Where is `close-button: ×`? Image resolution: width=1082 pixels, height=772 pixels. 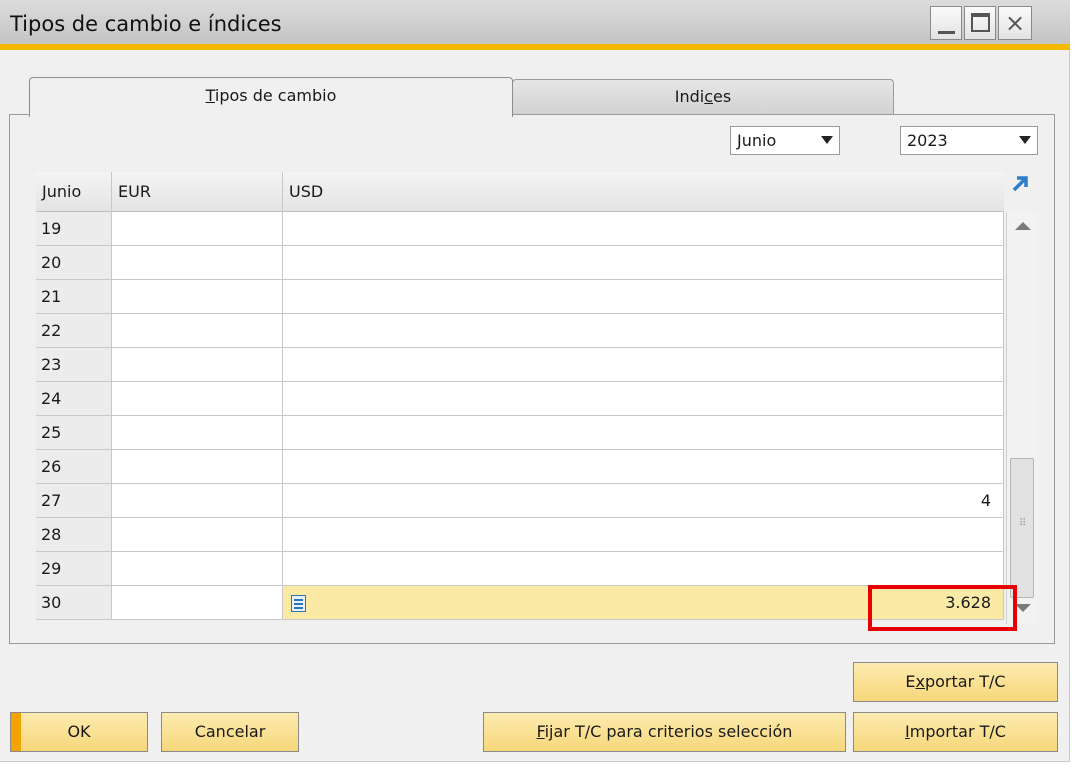
close-button: × is located at coordinates (1015, 23).